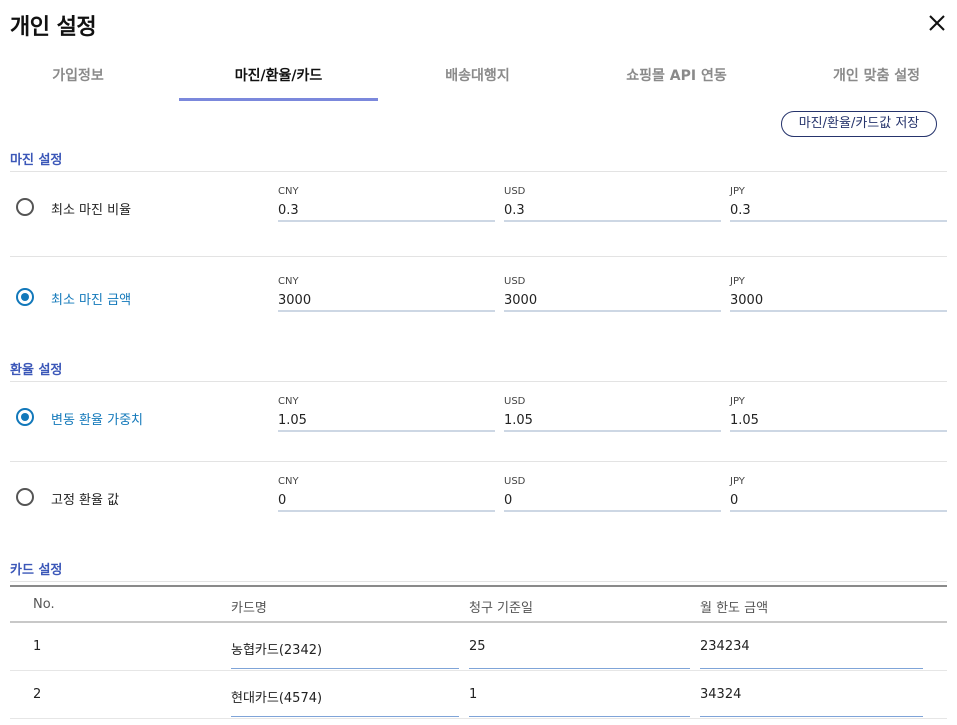 The image size is (957, 725). I want to click on tab-shop-api: 쇼핑몰 API 연동, so click(676, 78).